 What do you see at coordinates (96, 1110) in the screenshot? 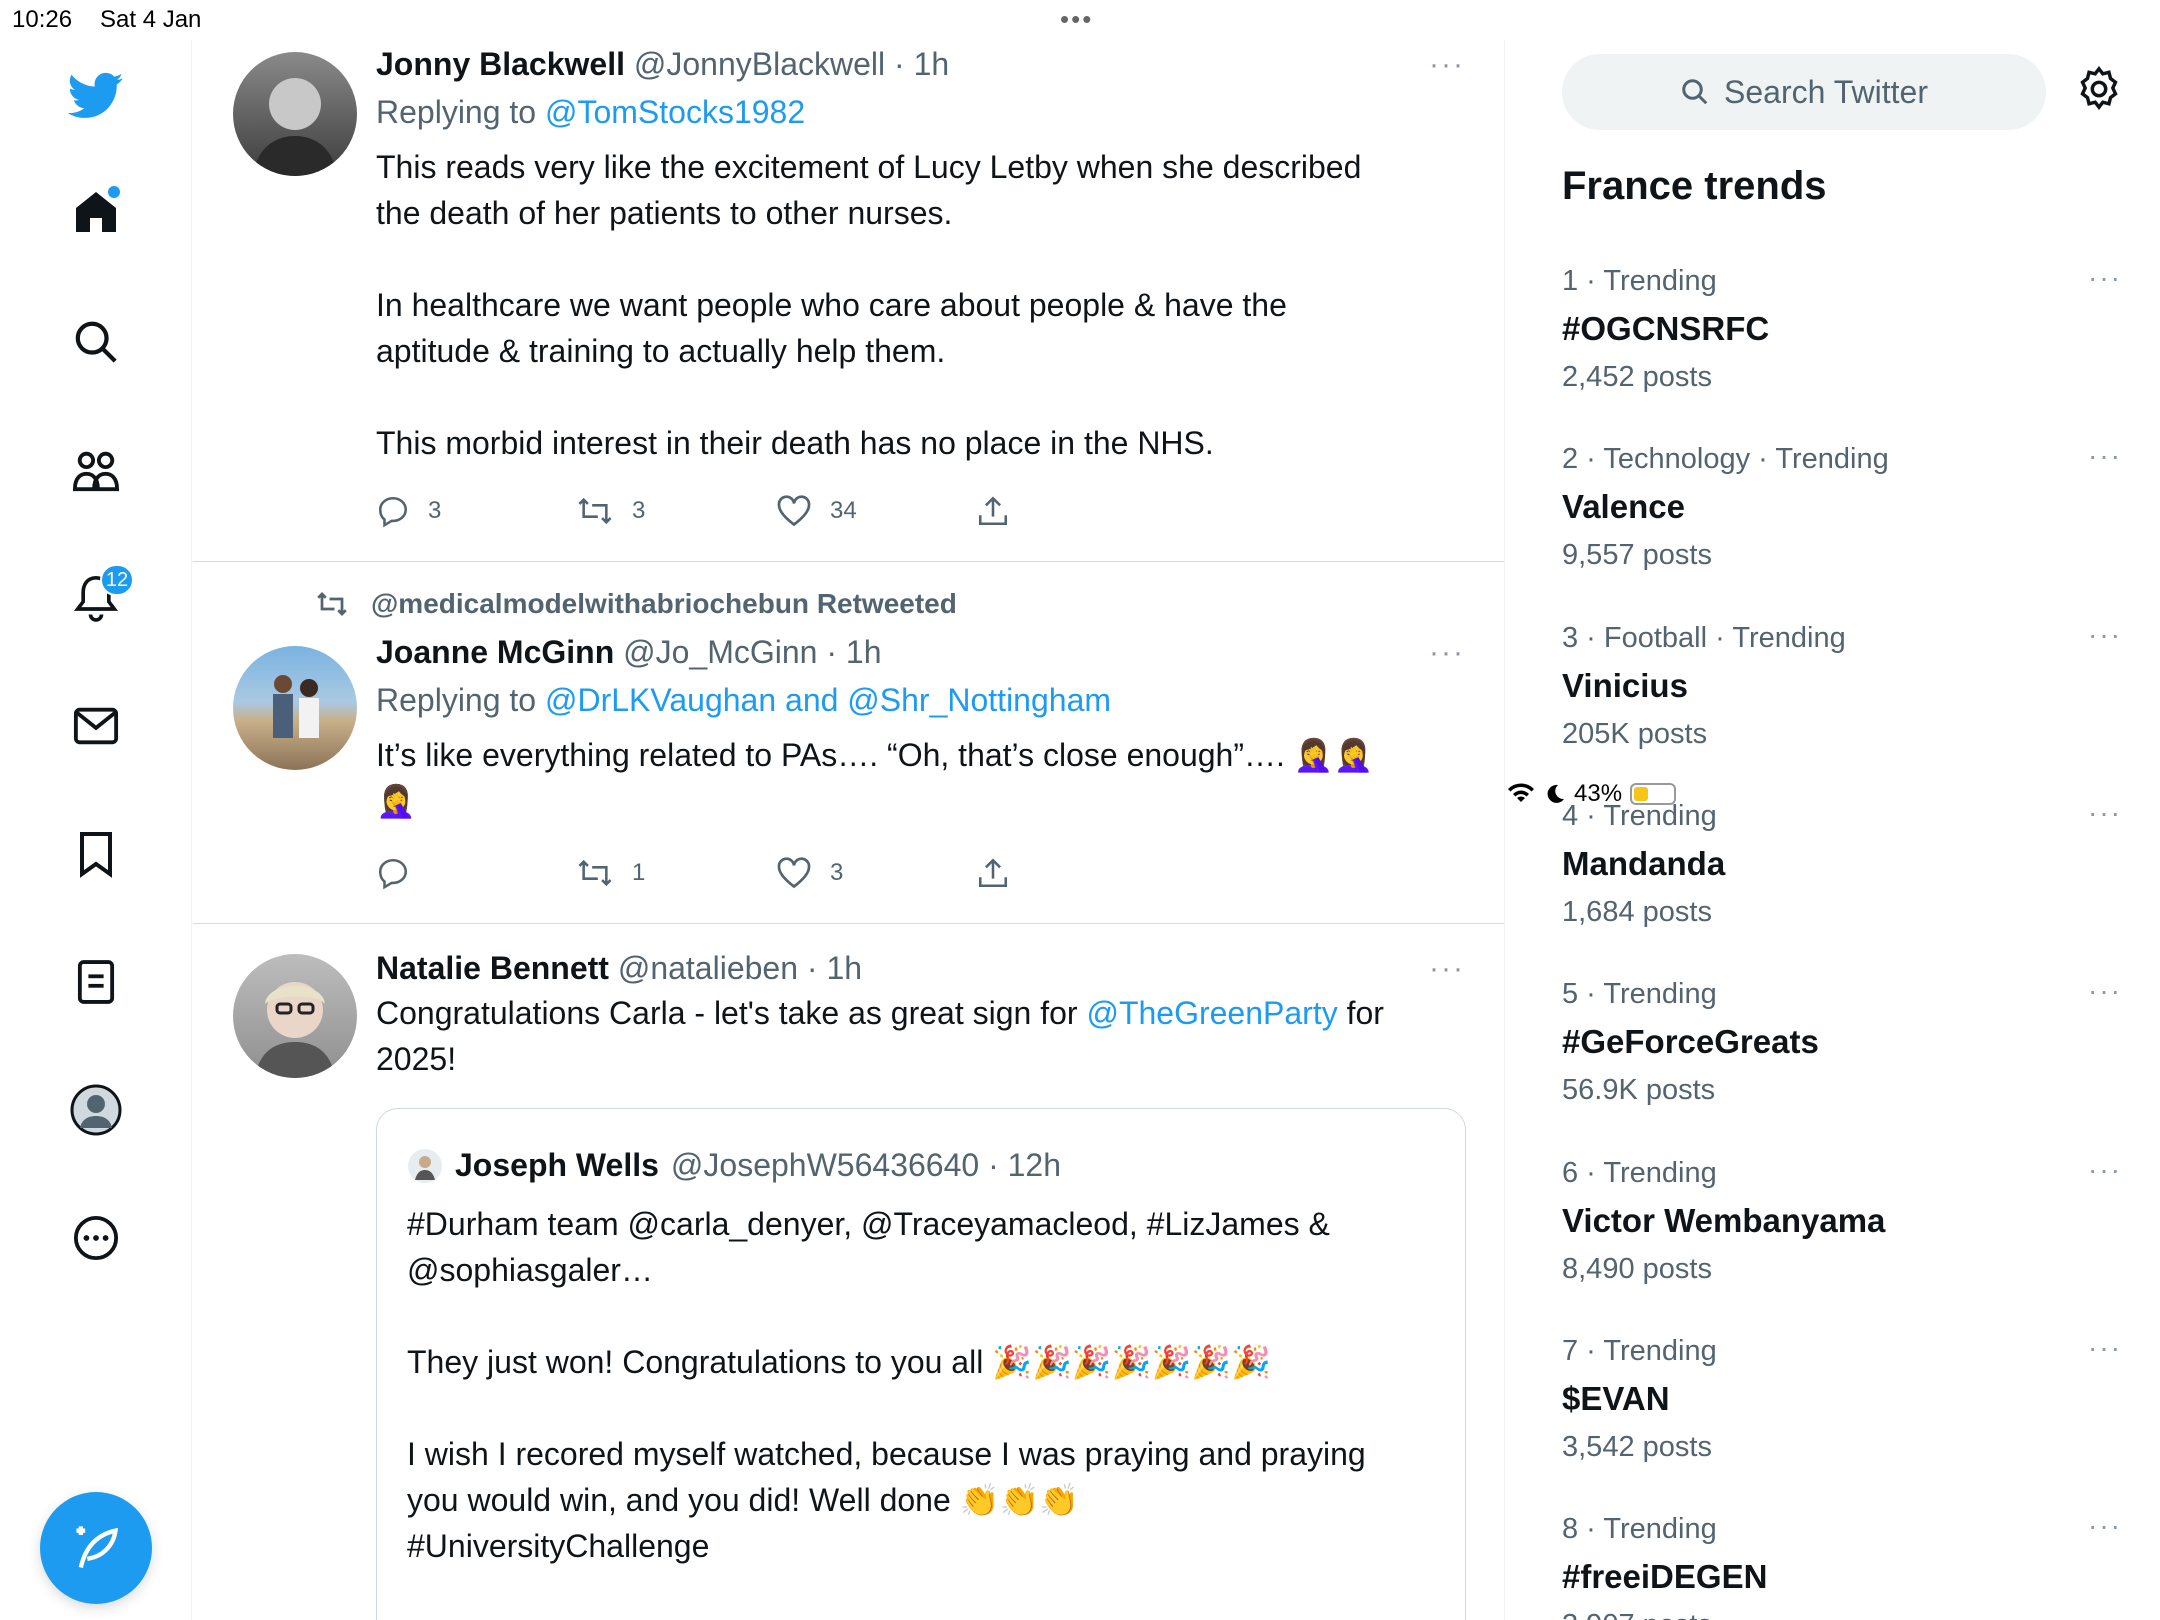
I see `nav-profile` at bounding box center [96, 1110].